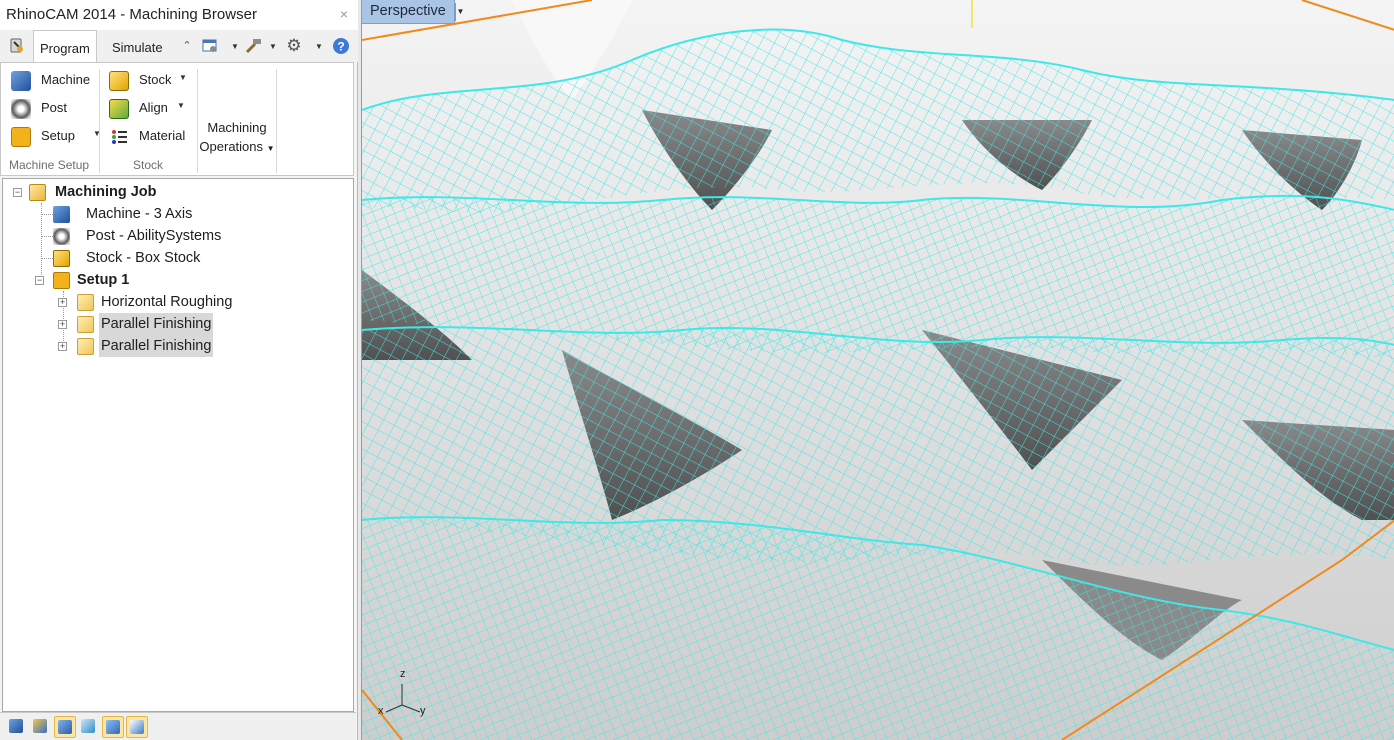 This screenshot has height=740, width=1394. Describe the element at coordinates (37, 192) in the screenshot. I see `folder-open-icon` at that location.